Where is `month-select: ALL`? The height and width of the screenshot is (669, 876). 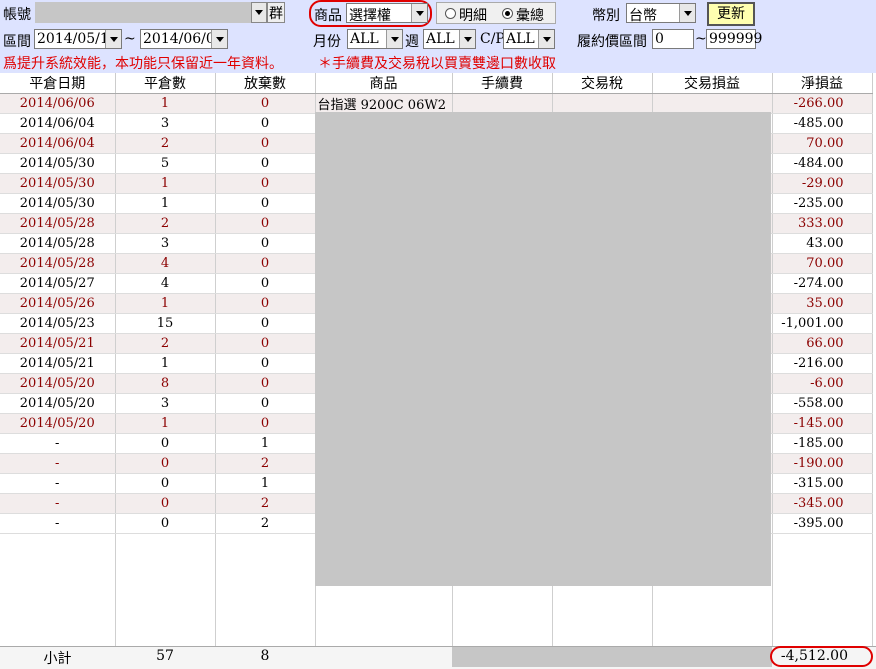
month-select: ALL is located at coordinates (375, 39).